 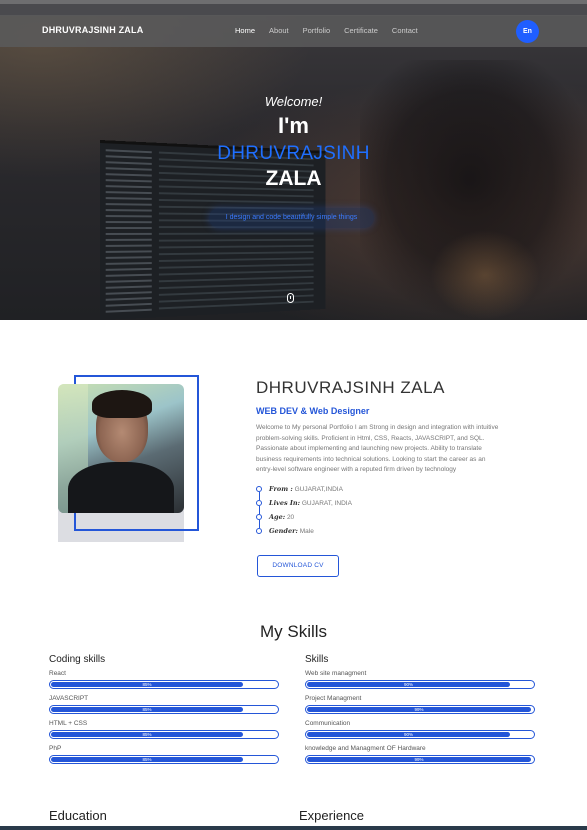 What do you see at coordinates (285, 502) in the screenshot?
I see `fact-label: Lives In:` at bounding box center [285, 502].